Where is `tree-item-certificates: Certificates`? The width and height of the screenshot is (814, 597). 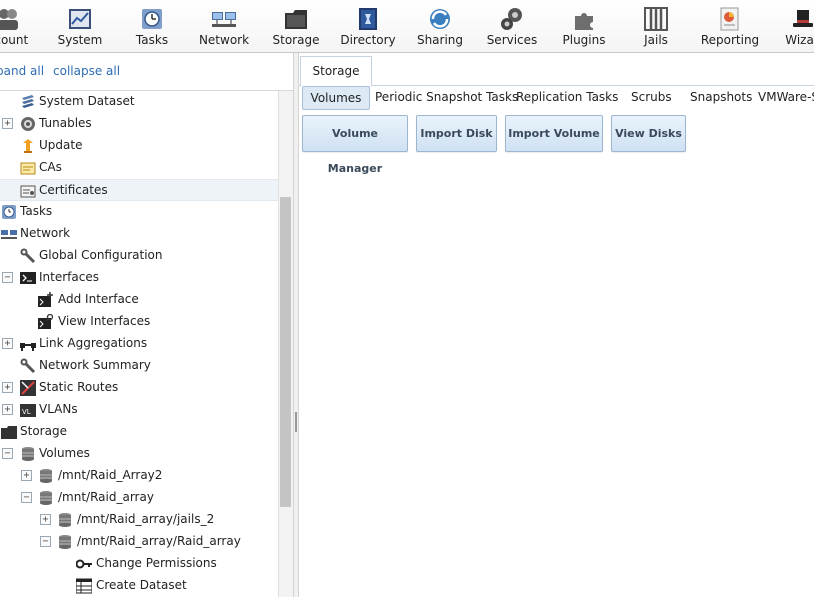
tree-item-certificates: Certificates is located at coordinates (139, 190).